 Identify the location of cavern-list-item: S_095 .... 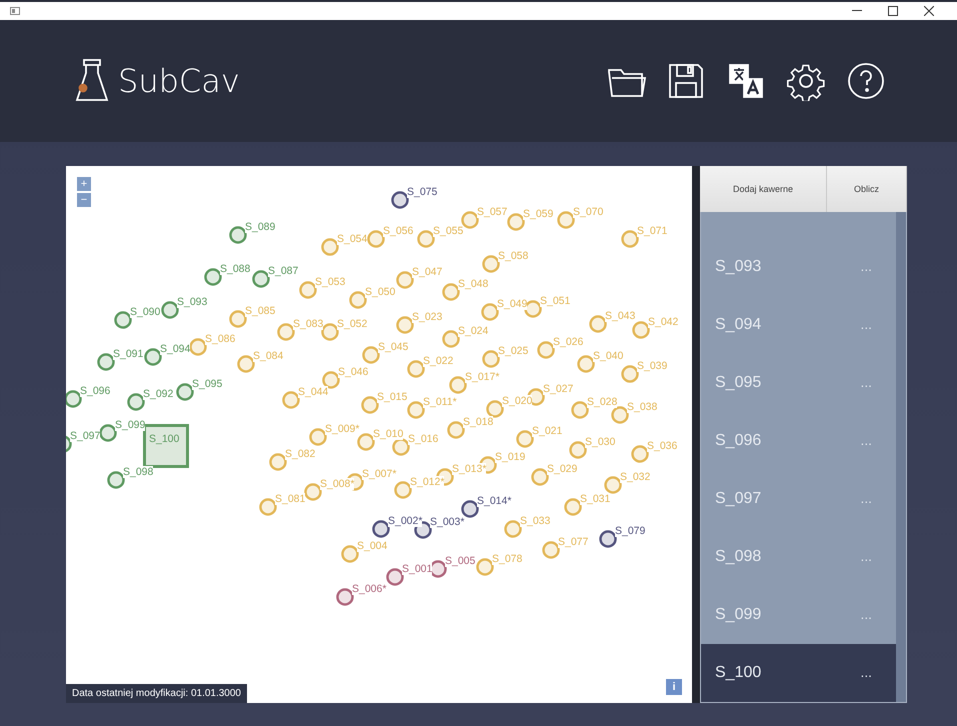
(798, 383).